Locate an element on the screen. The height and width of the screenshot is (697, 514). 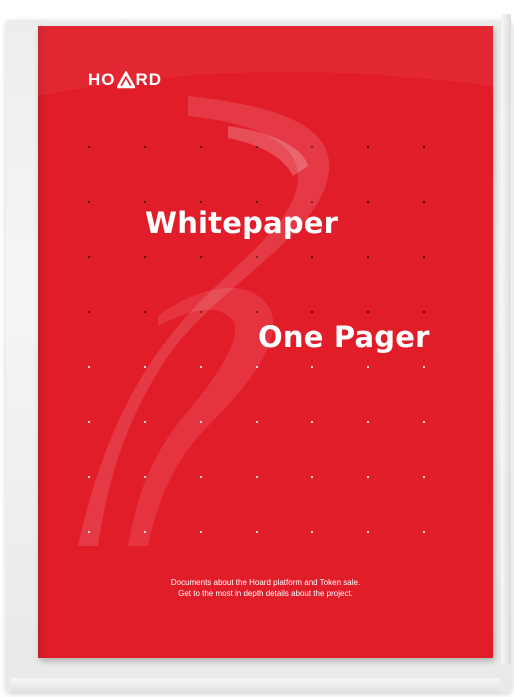
logo-text-right: RD is located at coordinates (149, 79).